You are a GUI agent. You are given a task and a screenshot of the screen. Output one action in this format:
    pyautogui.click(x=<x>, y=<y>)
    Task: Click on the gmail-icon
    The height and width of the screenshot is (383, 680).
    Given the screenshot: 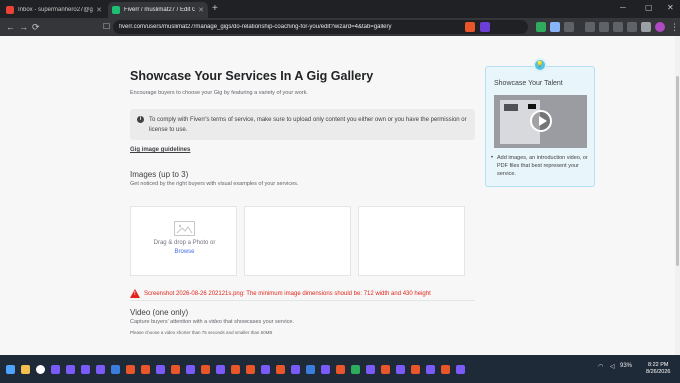 What is the action you would take?
    pyautogui.click(x=10, y=10)
    